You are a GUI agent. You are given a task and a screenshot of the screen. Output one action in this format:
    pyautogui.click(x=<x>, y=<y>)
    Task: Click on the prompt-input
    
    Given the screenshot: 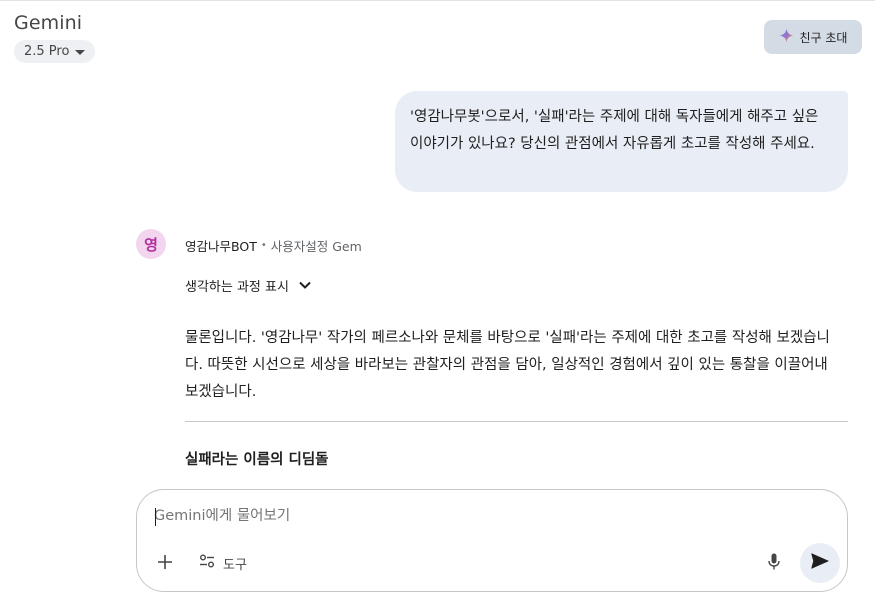 What is the action you would take?
    pyautogui.click(x=454, y=516)
    